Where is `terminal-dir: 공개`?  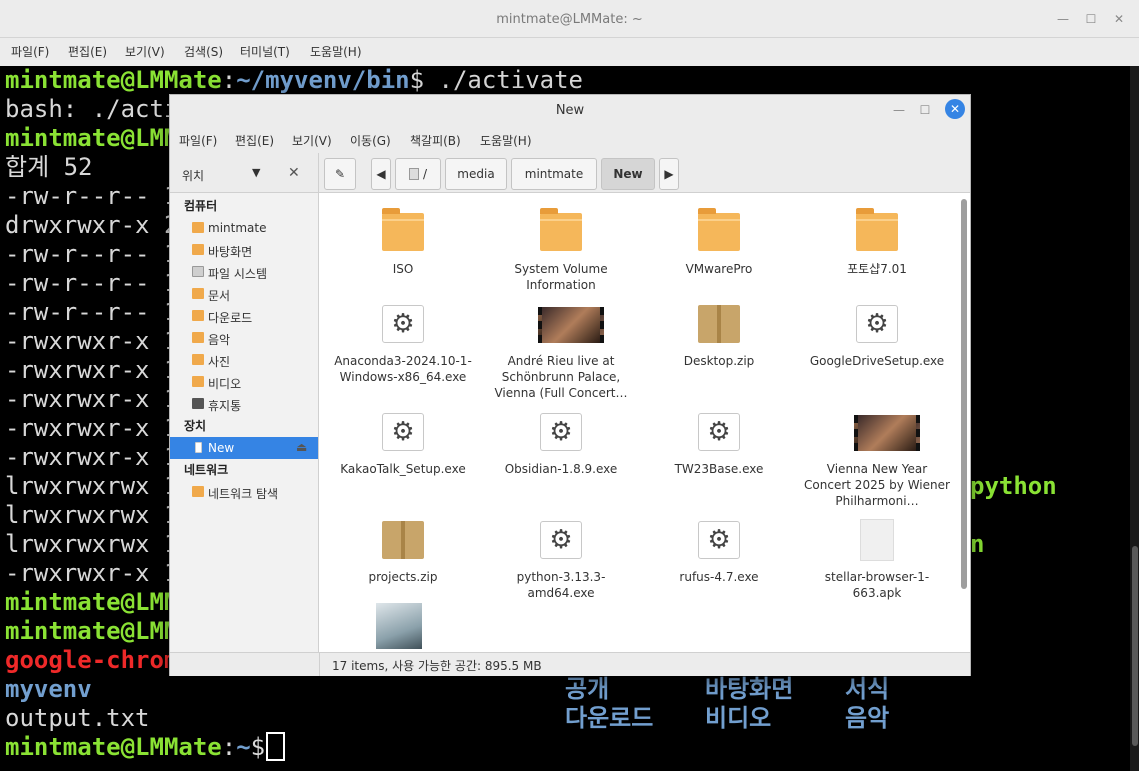 terminal-dir: 공개 is located at coordinates (587, 689).